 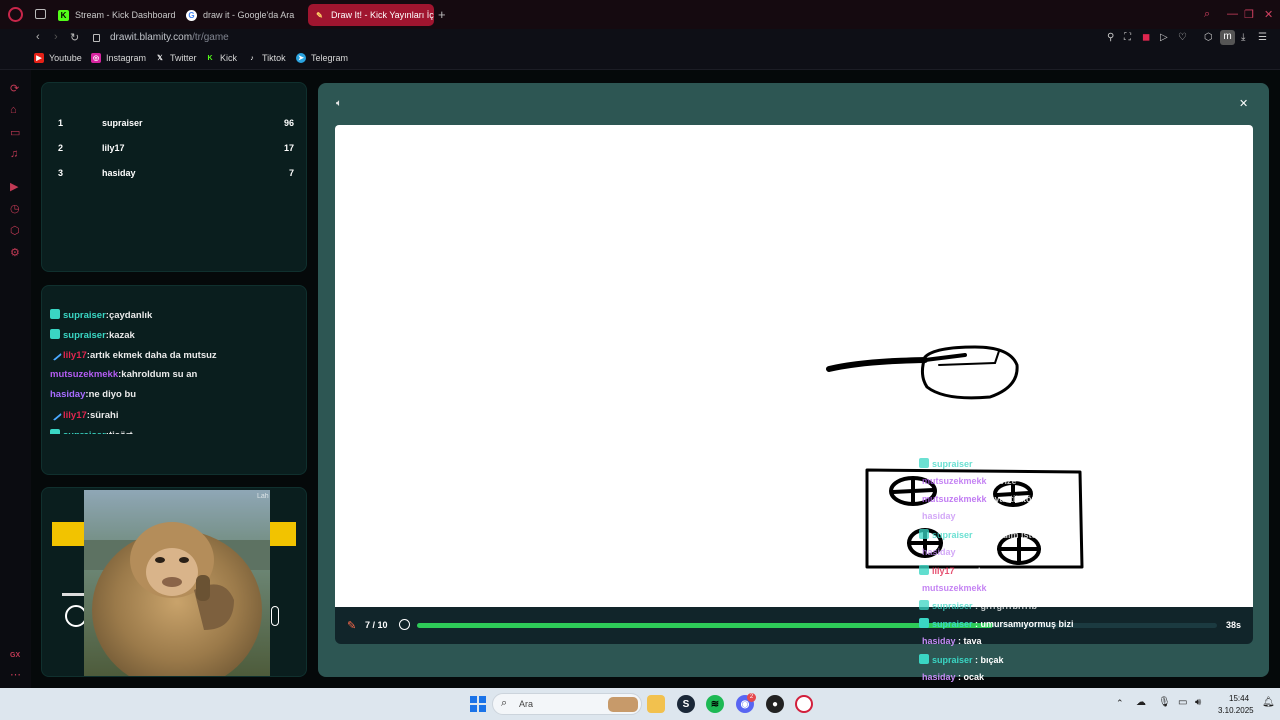 I want to click on youtube-icon: ▶, so click(x=39, y=58).